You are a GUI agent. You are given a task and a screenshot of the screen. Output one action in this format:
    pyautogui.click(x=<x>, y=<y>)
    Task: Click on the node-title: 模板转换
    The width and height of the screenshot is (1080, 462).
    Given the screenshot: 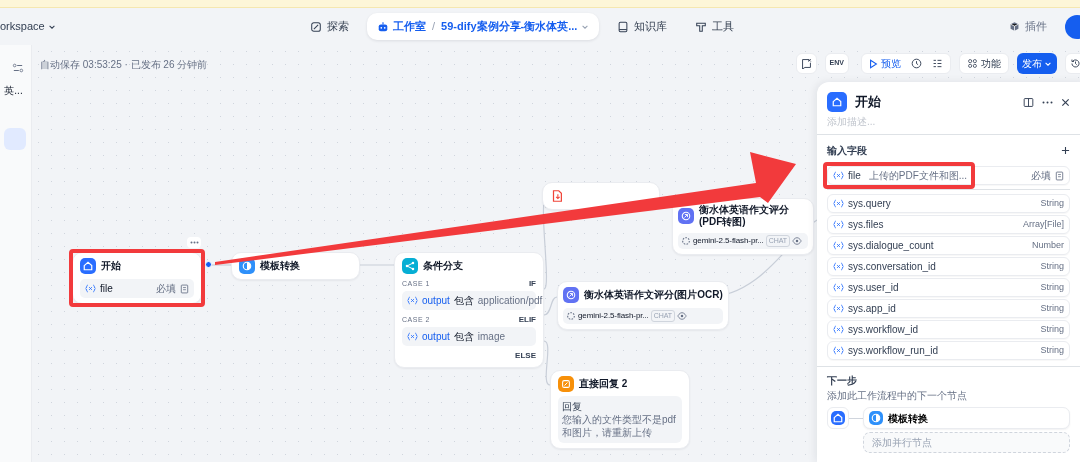 What is the action you would take?
    pyautogui.click(x=280, y=266)
    